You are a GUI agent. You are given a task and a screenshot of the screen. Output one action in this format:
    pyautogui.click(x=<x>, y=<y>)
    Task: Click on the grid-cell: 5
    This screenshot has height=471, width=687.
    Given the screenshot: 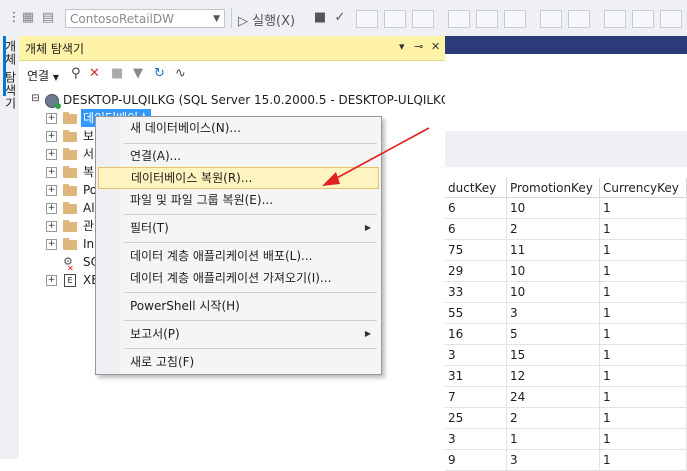 What is the action you would take?
    pyautogui.click(x=553, y=334)
    